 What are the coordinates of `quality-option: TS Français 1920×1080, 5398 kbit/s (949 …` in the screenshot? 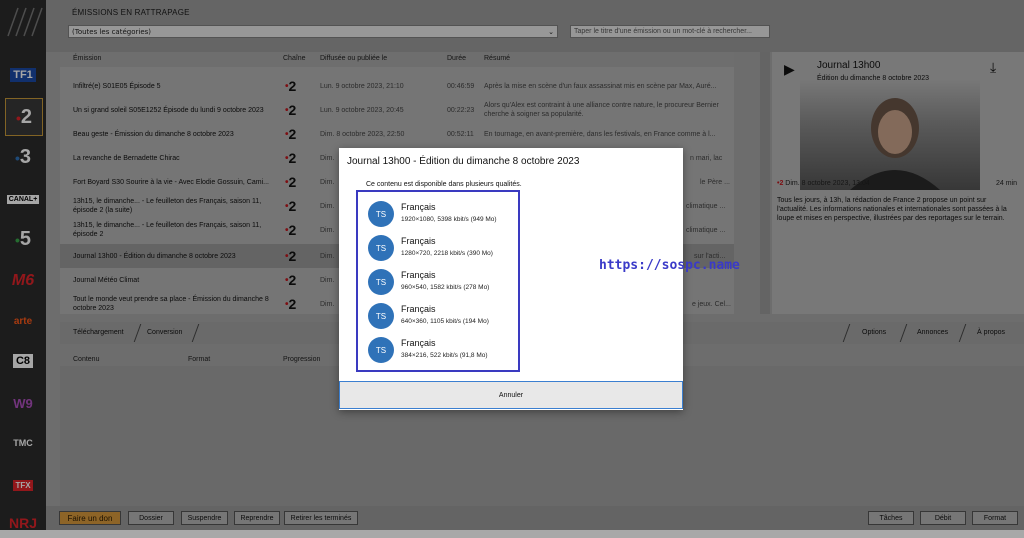 It's located at (441, 215).